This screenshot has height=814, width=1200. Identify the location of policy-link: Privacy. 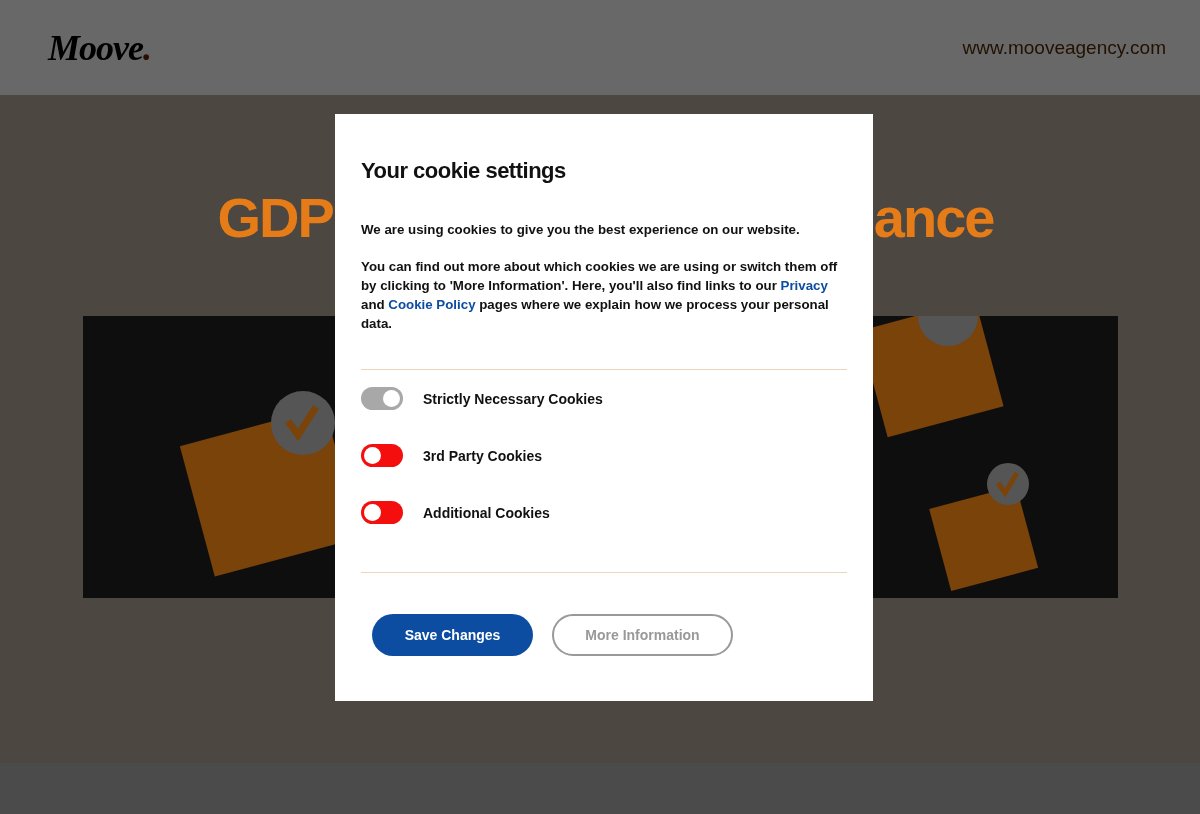
(804, 285).